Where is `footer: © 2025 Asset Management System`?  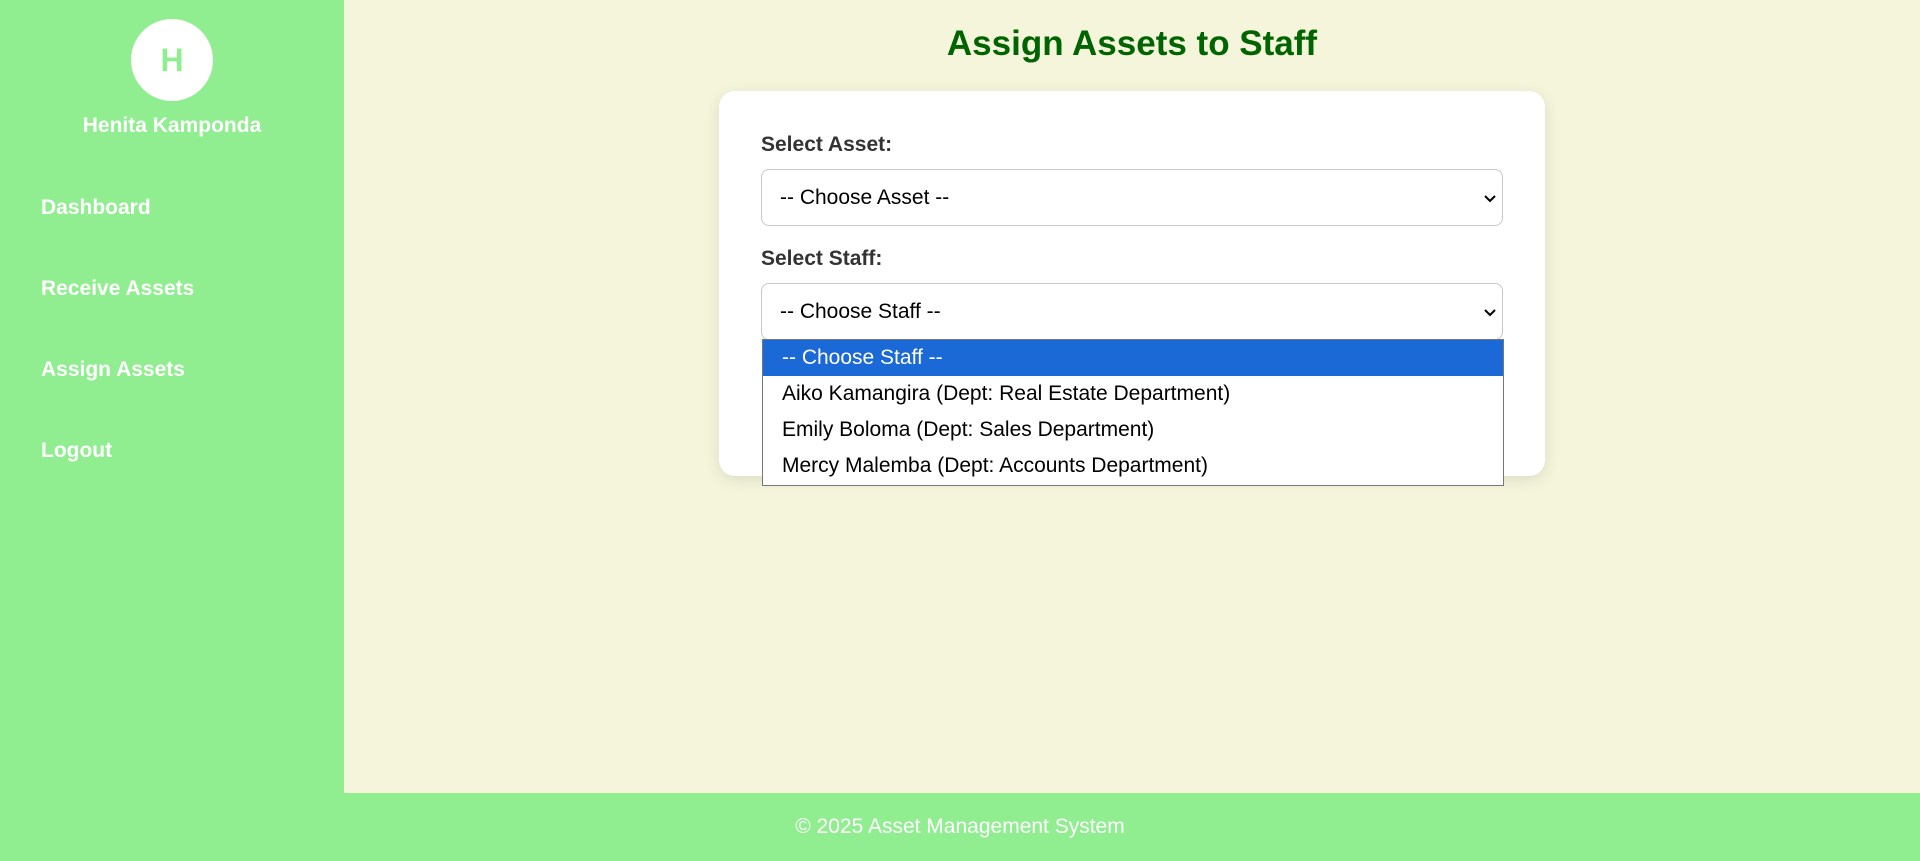
footer: © 2025 Asset Management System is located at coordinates (960, 827).